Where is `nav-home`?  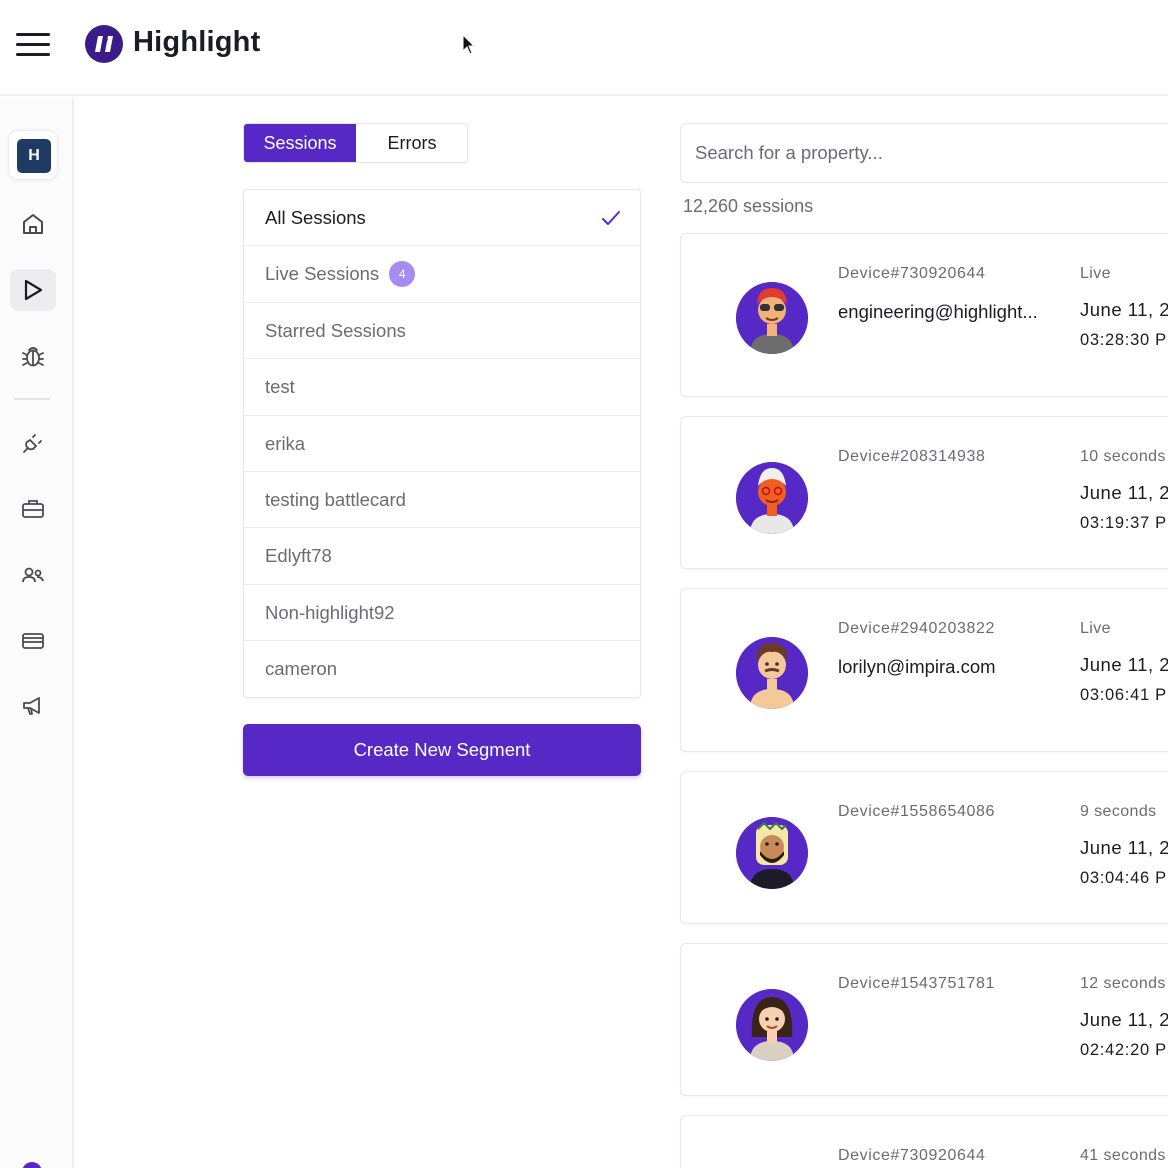 nav-home is located at coordinates (33, 224).